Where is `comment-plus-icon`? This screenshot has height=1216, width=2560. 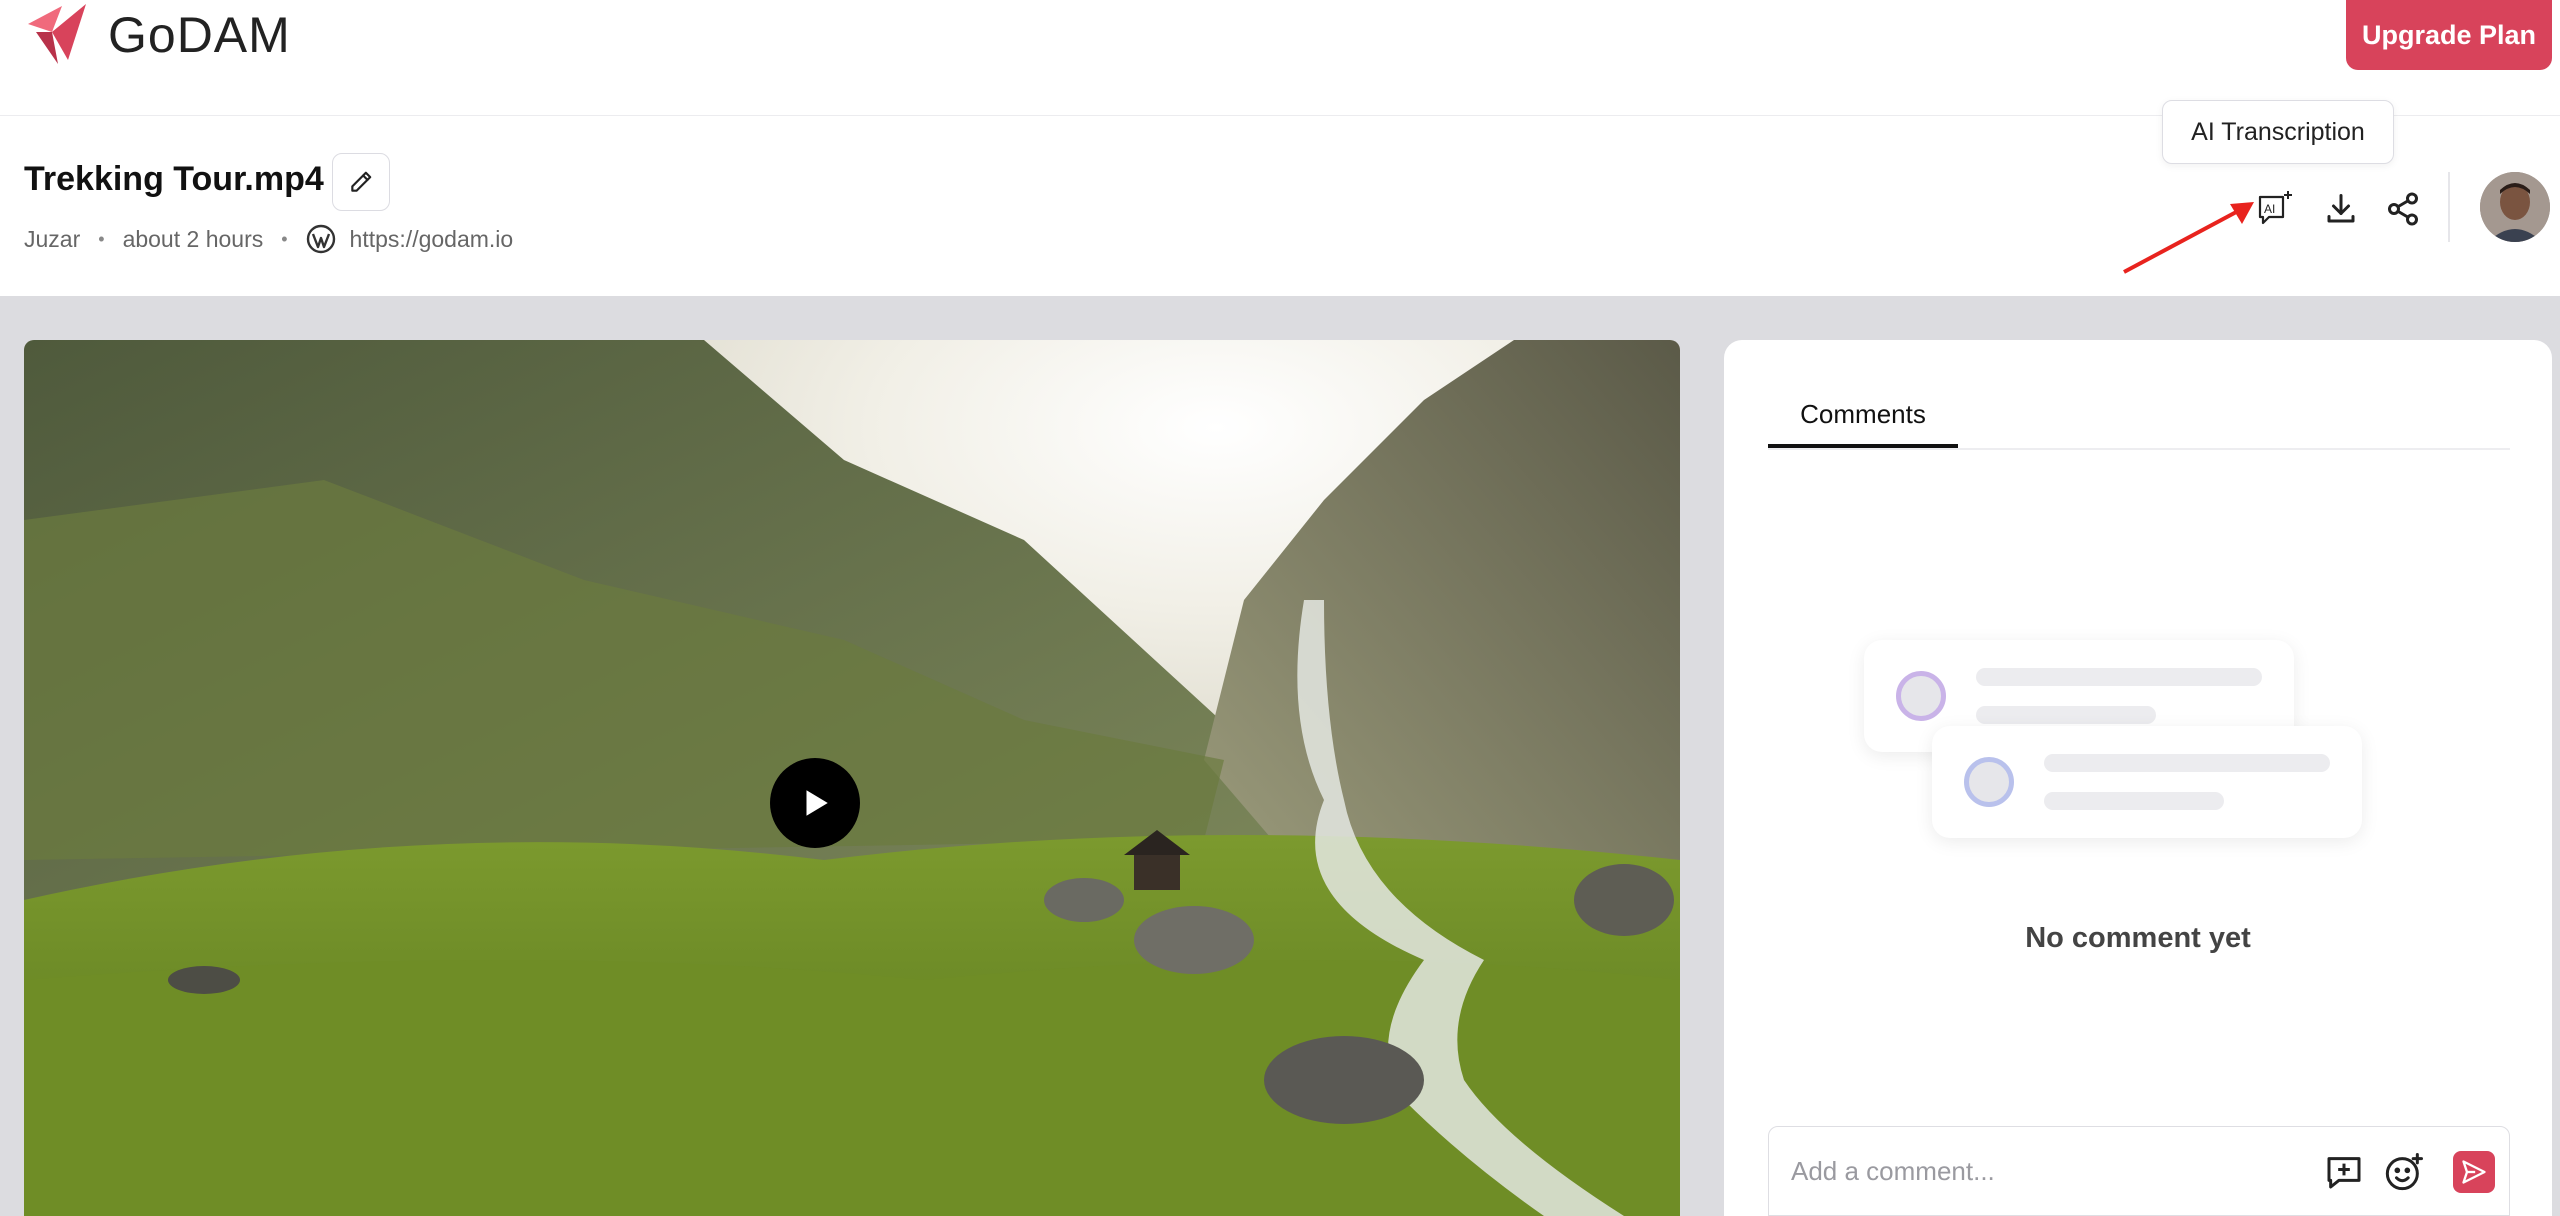 comment-plus-icon is located at coordinates (2344, 1173).